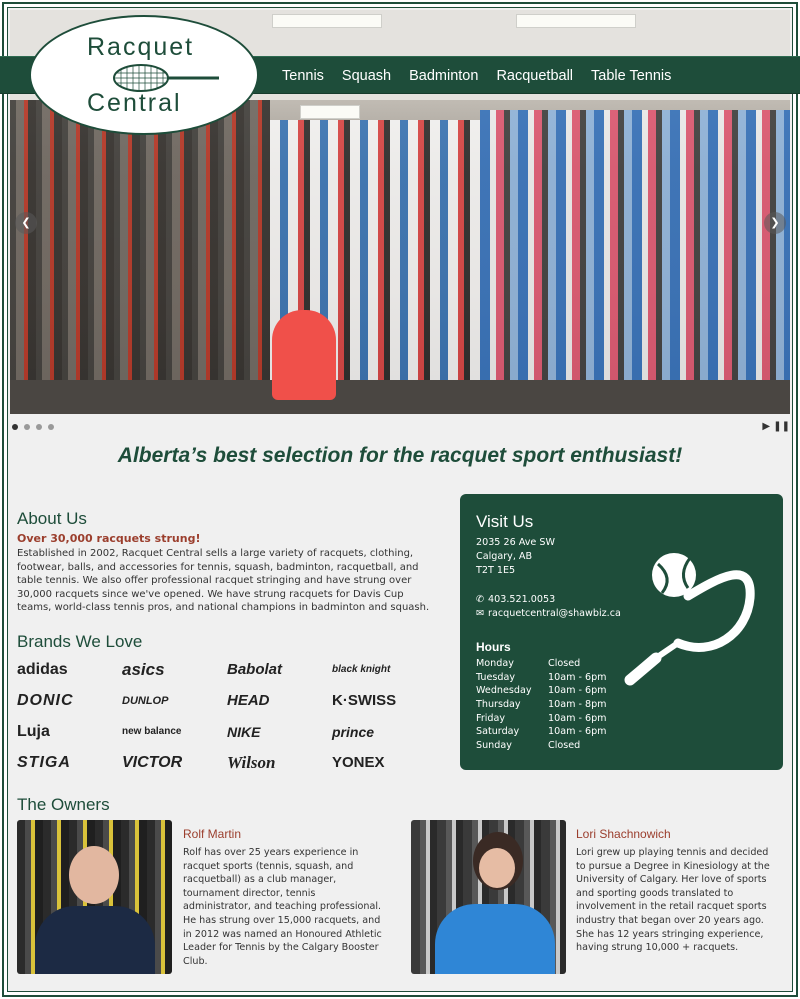  Describe the element at coordinates (400, 397) in the screenshot. I see `floor` at that location.